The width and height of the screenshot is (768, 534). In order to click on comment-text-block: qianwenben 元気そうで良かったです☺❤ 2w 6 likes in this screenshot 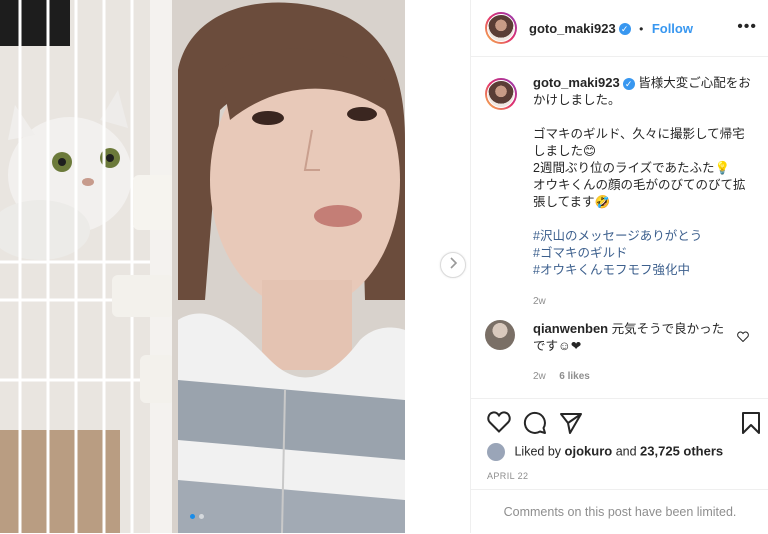, I will do `click(633, 352)`.